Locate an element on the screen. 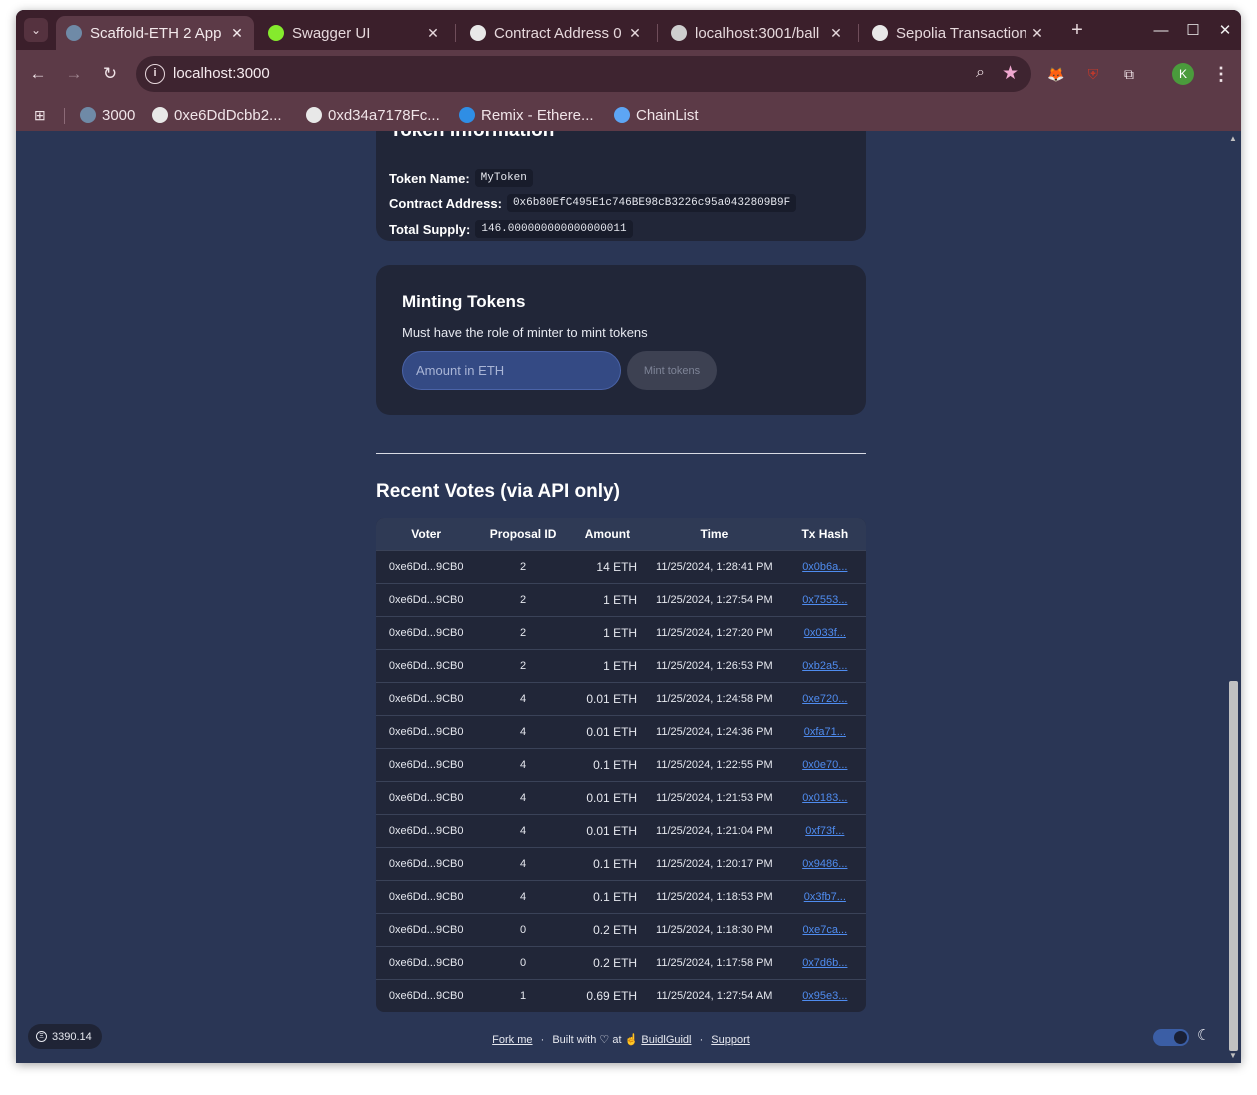  maximize-icon: ☐ is located at coordinates (1193, 31).